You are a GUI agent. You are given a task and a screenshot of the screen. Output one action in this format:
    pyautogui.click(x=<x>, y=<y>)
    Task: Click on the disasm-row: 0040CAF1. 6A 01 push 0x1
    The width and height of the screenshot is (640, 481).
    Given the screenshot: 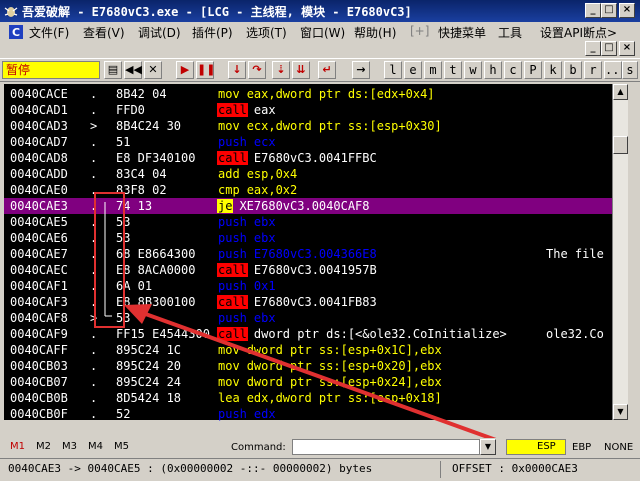 What is the action you would take?
    pyautogui.click(x=308, y=286)
    